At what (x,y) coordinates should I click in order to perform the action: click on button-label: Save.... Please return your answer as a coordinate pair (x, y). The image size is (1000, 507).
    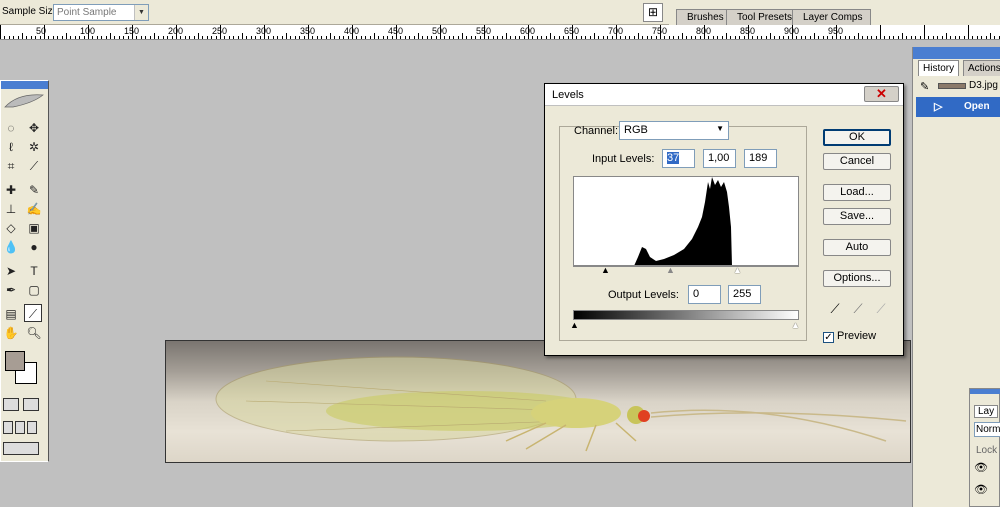
    Looking at the image, I should click on (857, 216).